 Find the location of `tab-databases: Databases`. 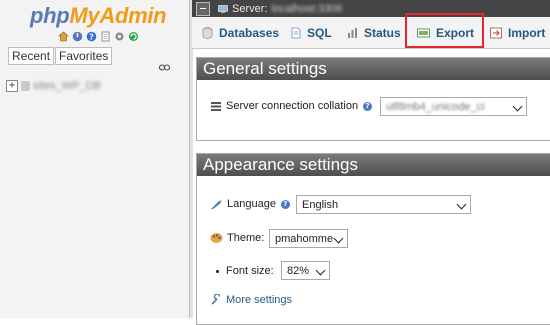

tab-databases: Databases is located at coordinates (240, 32).